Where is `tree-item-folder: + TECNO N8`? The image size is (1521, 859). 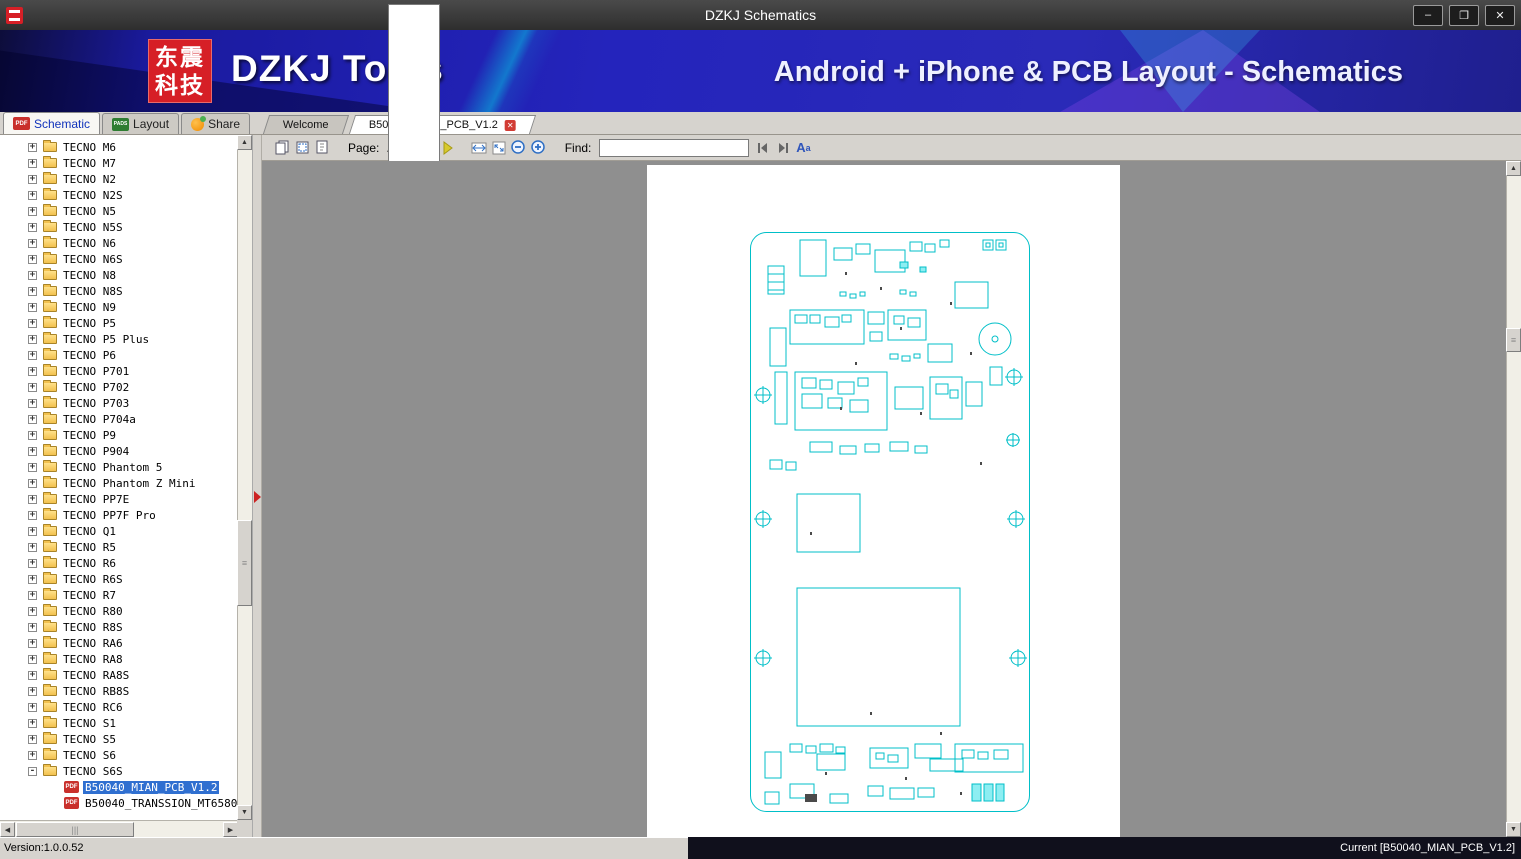 tree-item-folder: + TECNO N8 is located at coordinates (119, 275).